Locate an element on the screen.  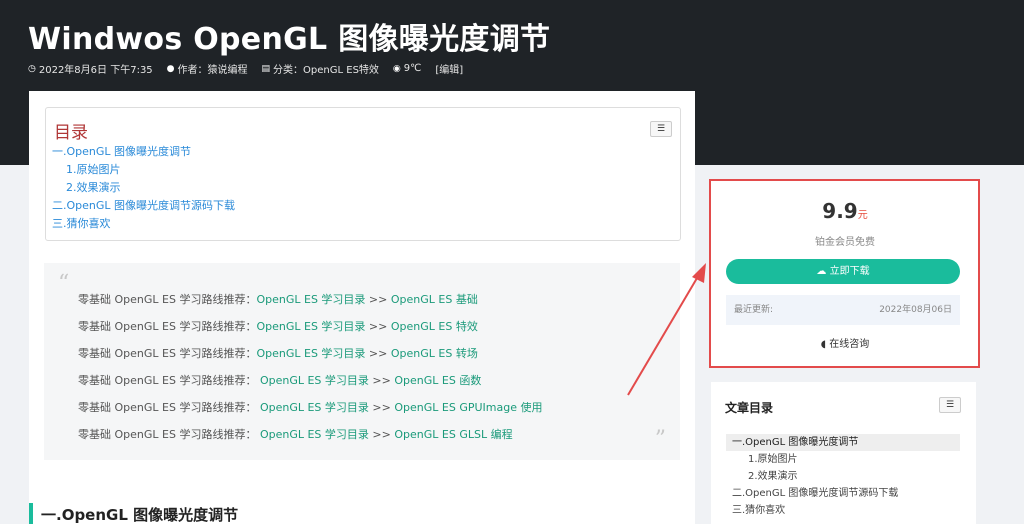
toc-toggle-button: ☰ is located at coordinates (661, 129).